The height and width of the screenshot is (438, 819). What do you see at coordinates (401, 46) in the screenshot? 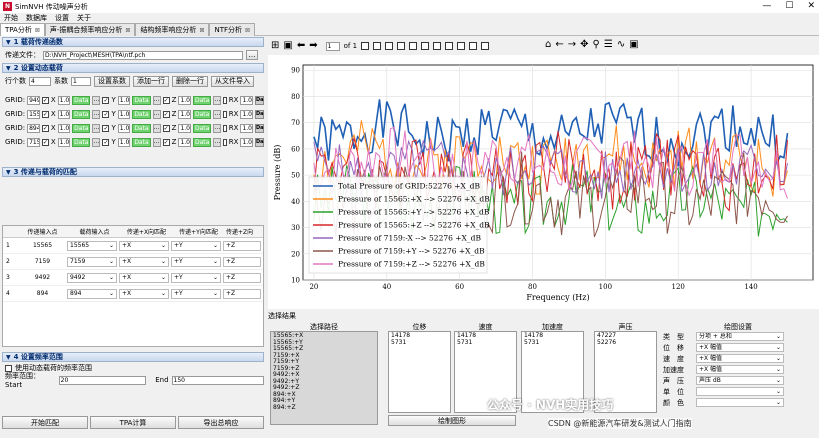
I see `layout-4-icon` at bounding box center [401, 46].